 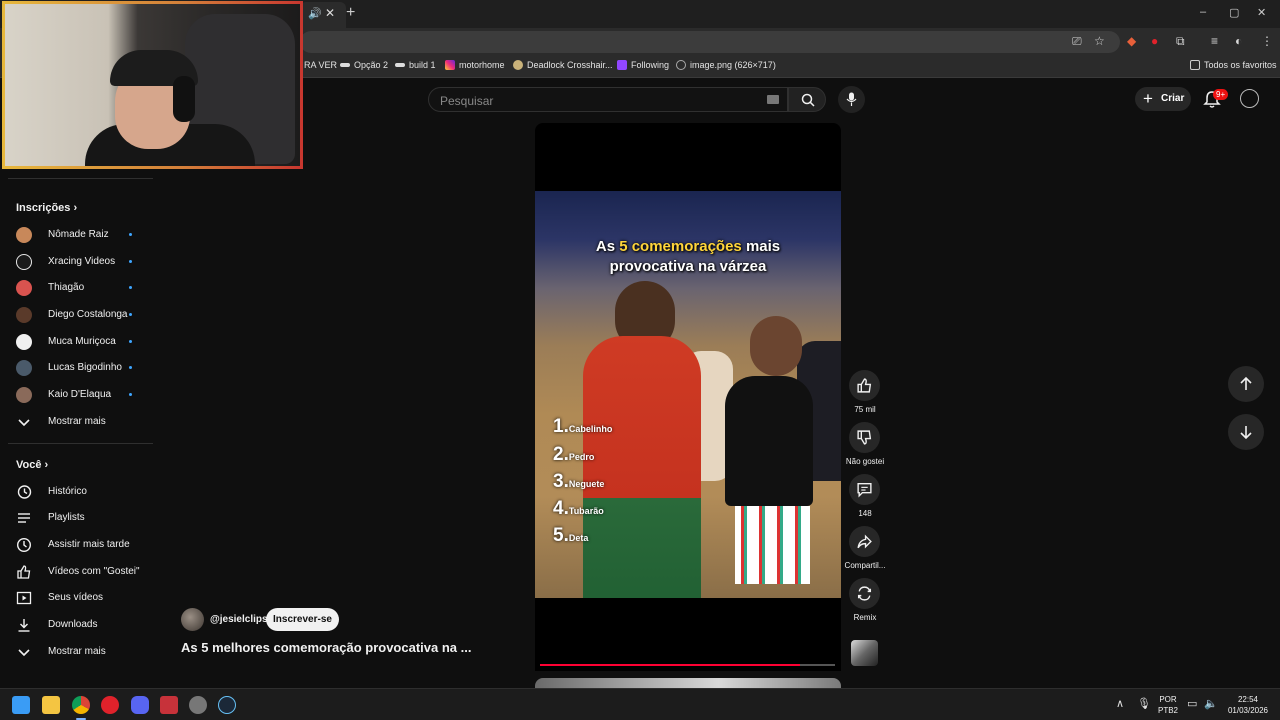 I want to click on system-clock: 22:54 01/03/2026, so click(x=1248, y=705).